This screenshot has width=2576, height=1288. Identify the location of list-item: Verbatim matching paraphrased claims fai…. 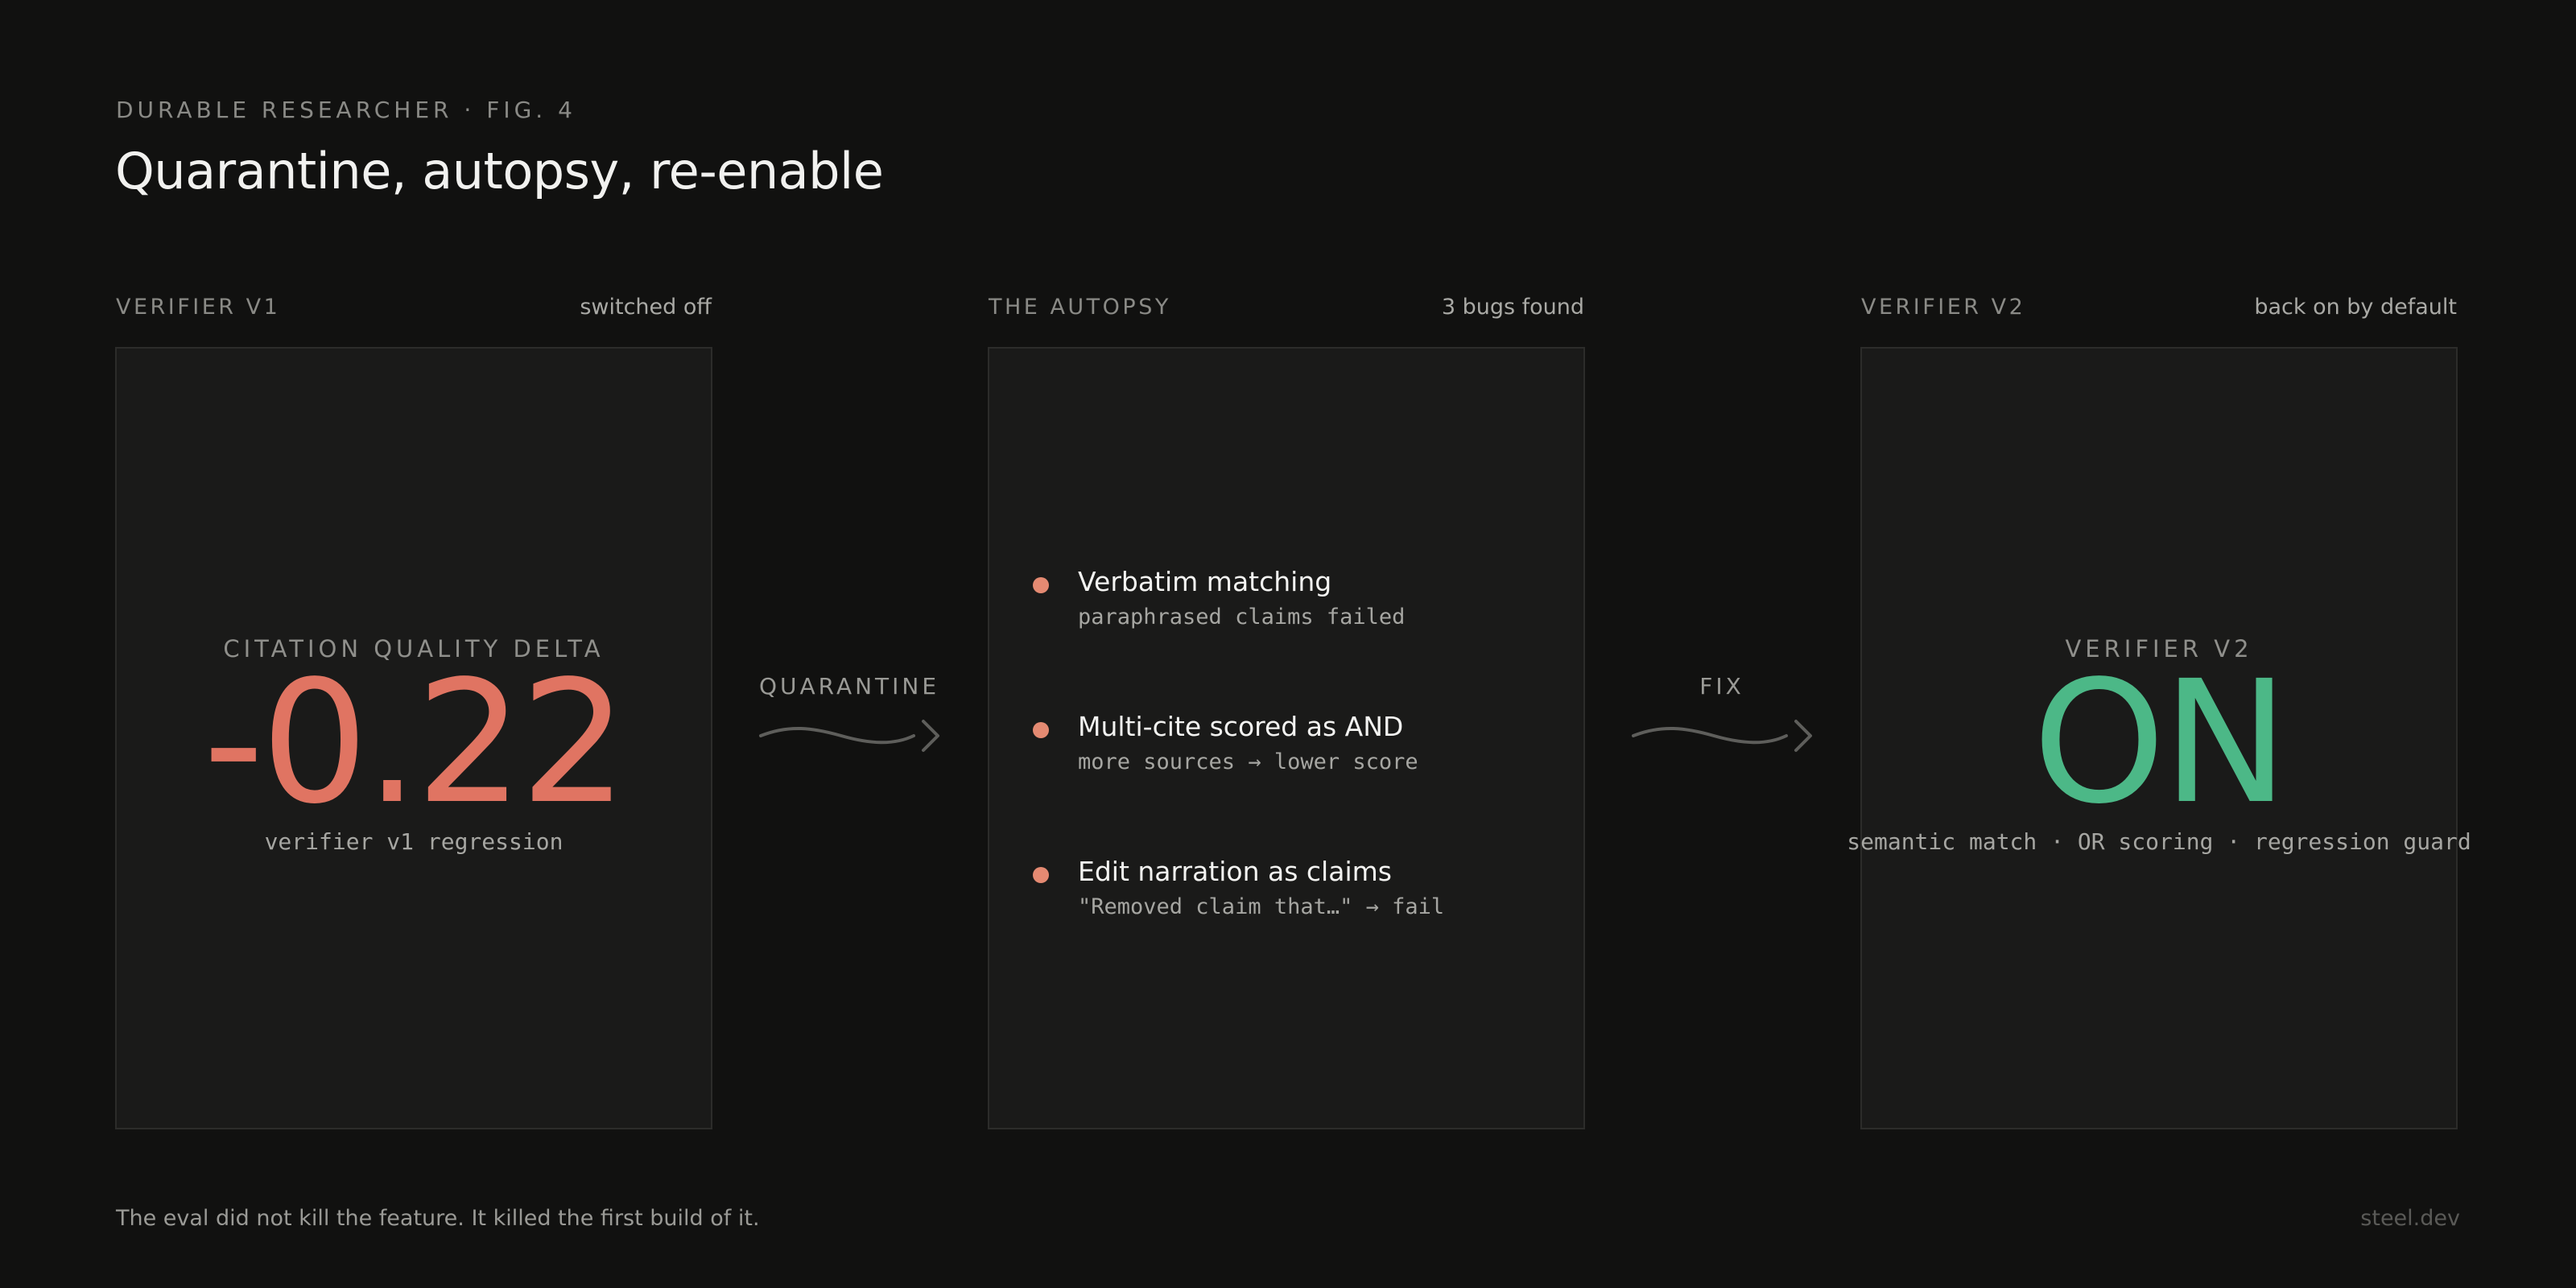
(1300, 638).